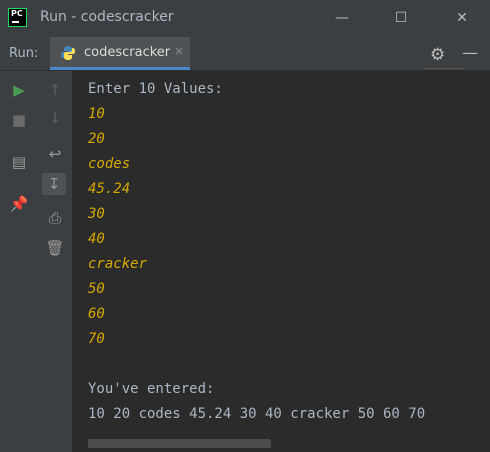  What do you see at coordinates (245, 18) in the screenshot?
I see `title-bar: PC Run - codescracker — ☐ ✕` at bounding box center [245, 18].